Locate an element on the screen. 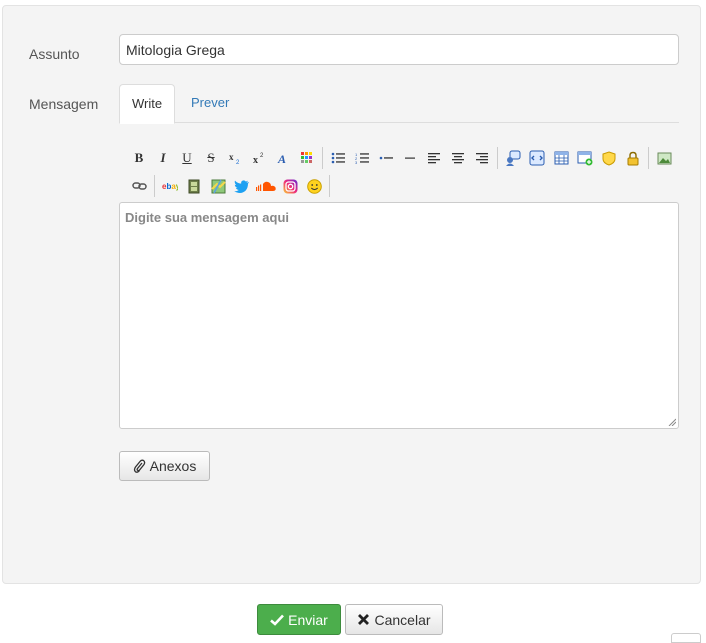  shield-icon is located at coordinates (609, 158).